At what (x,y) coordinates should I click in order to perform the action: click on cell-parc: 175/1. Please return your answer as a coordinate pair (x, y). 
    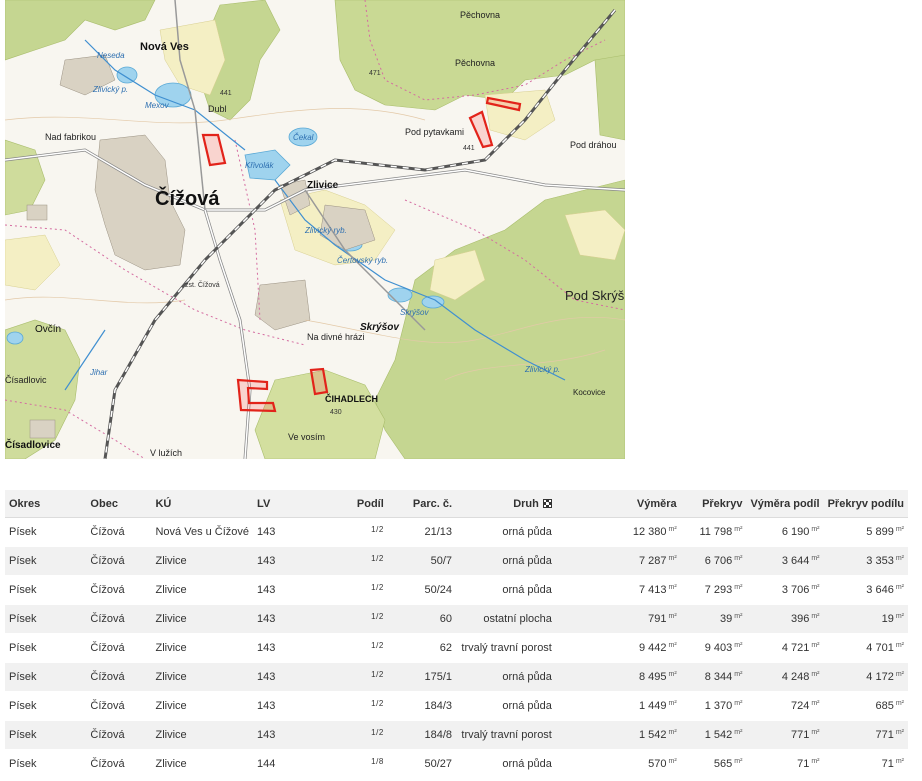
    Looking at the image, I should click on (421, 677).